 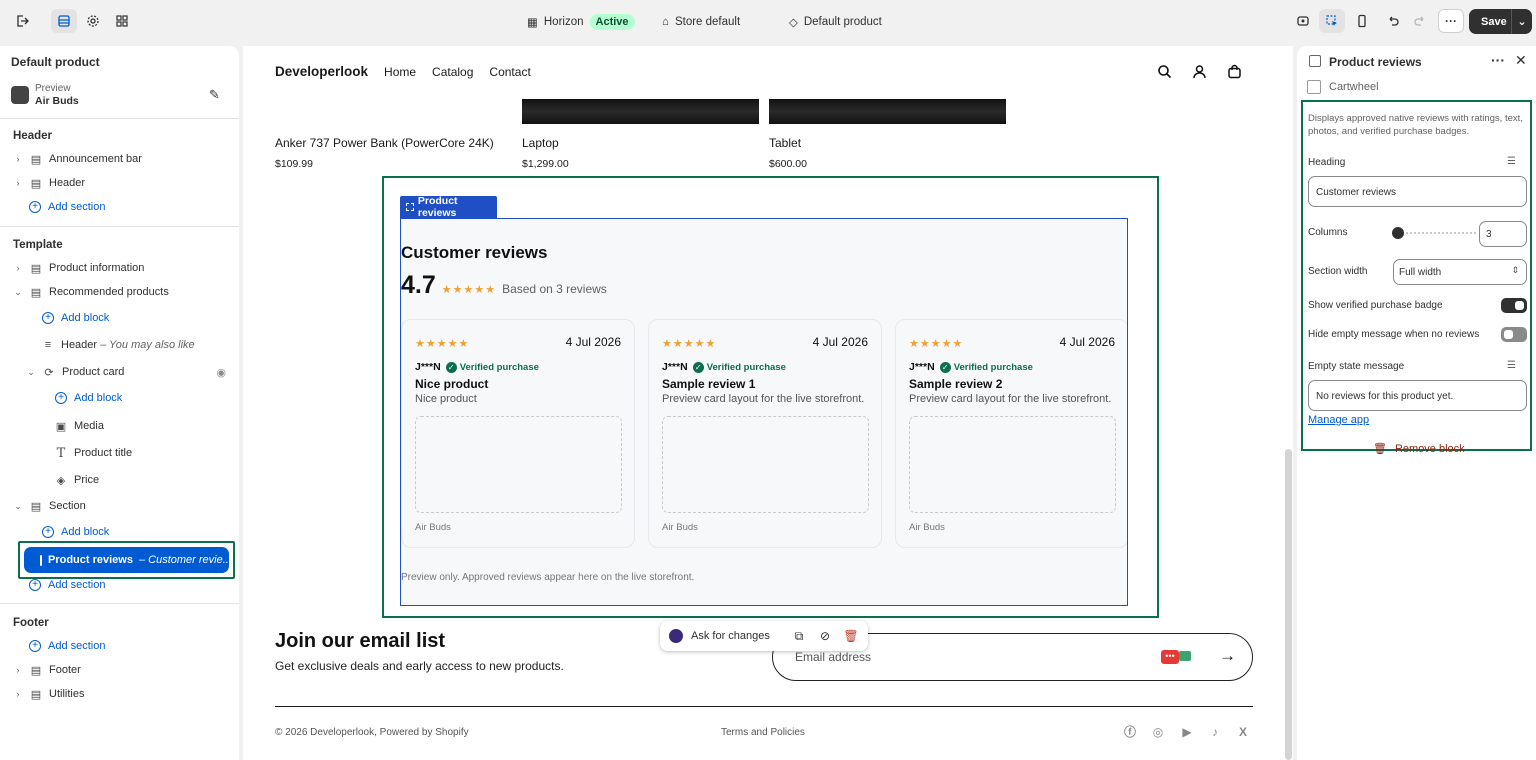 What do you see at coordinates (1393, 21) in the screenshot?
I see `undo-icon` at bounding box center [1393, 21].